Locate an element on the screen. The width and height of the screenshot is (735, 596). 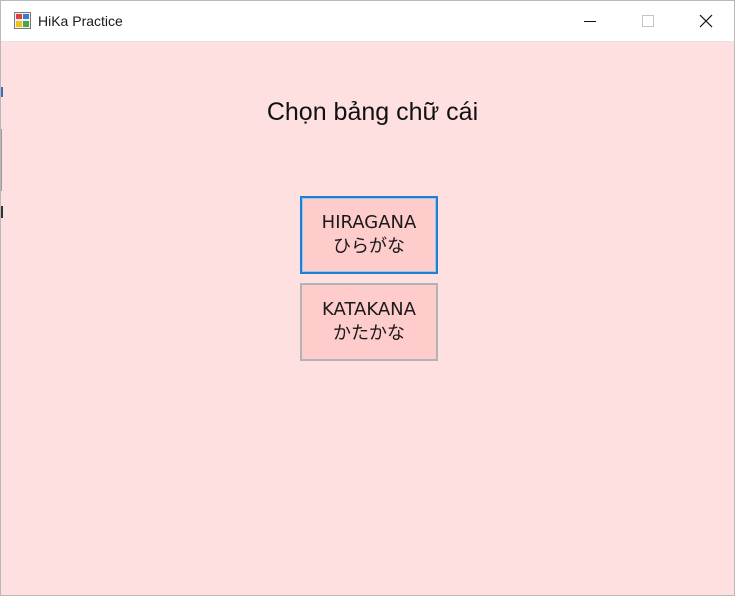
window-title: HiKa Practice is located at coordinates (80, 21).